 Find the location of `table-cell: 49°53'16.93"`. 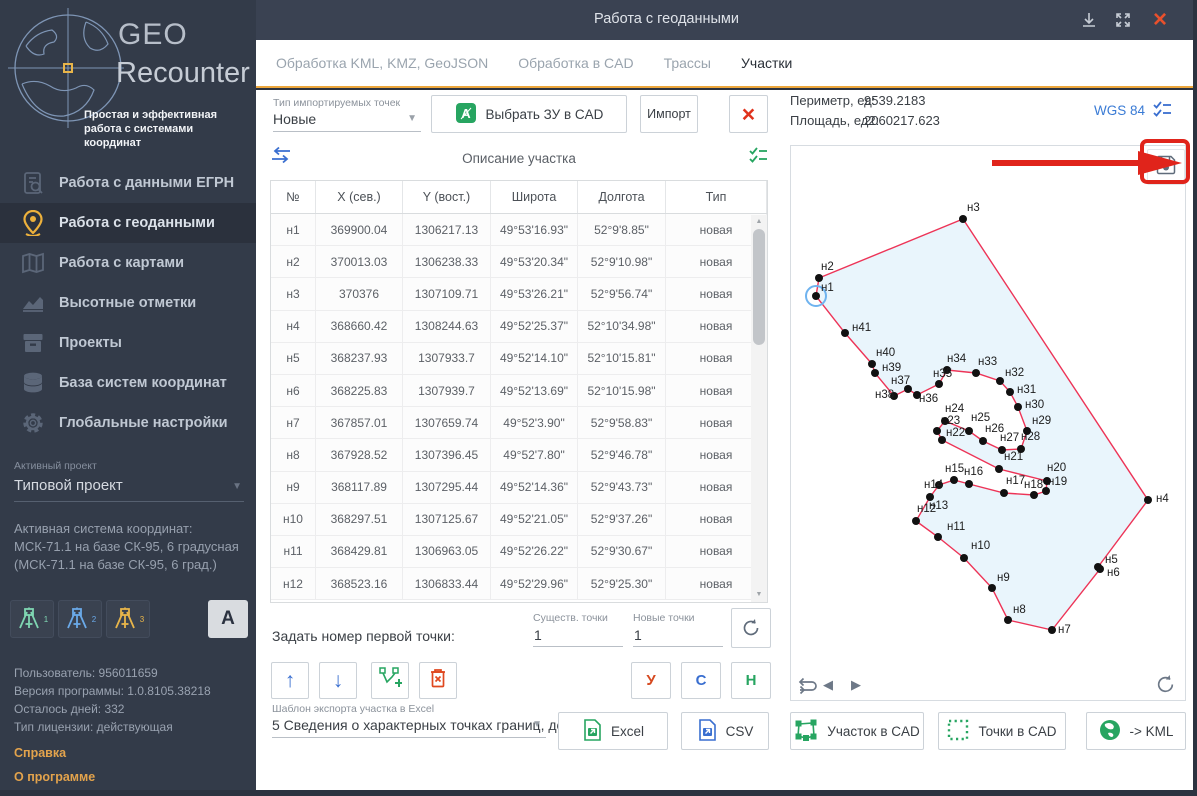

table-cell: 49°53'16.93" is located at coordinates (534, 230).